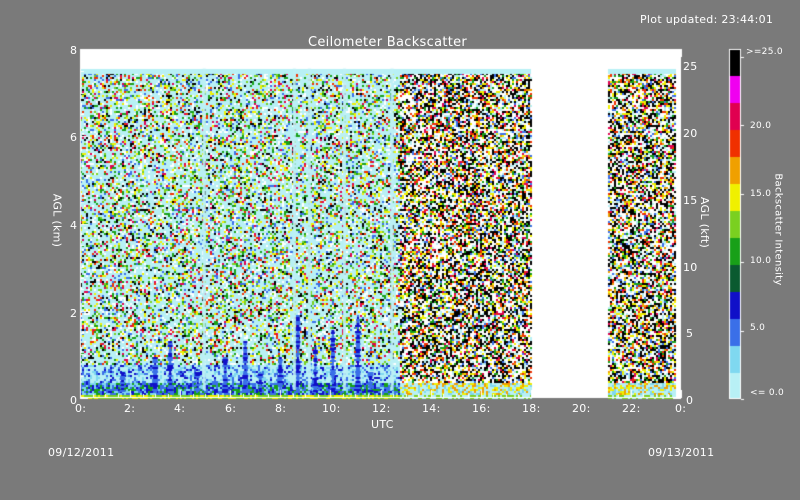 This screenshot has height=500, width=800. What do you see at coordinates (382, 424) in the screenshot?
I see `x-axis-label: UTC` at bounding box center [382, 424].